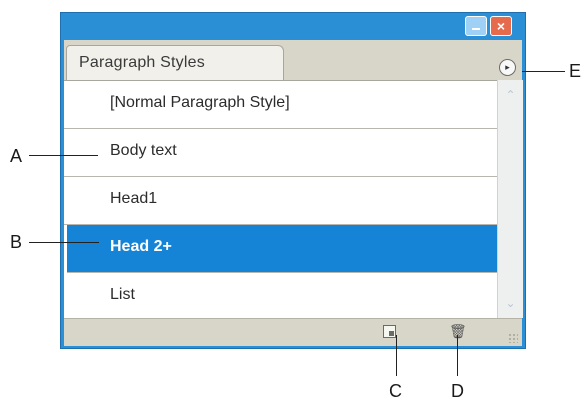 The width and height of the screenshot is (581, 405). I want to click on scroll-down-icon: ⌄, so click(510, 302).